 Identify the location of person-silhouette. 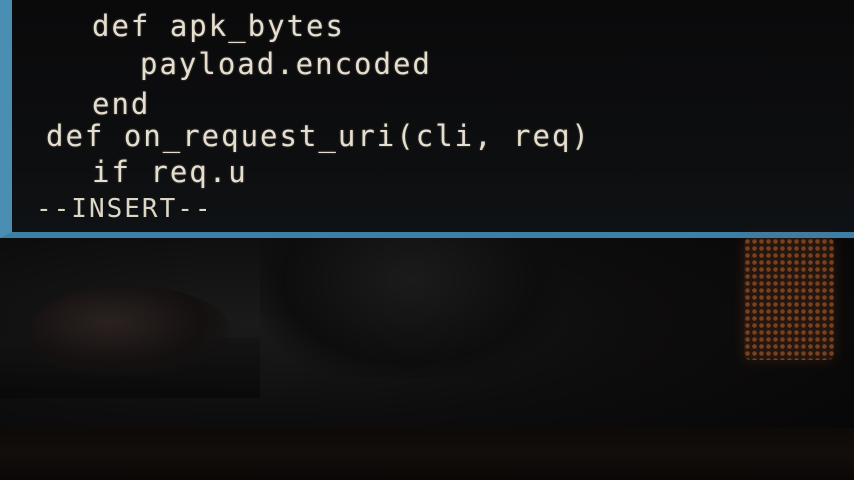
(410, 308).